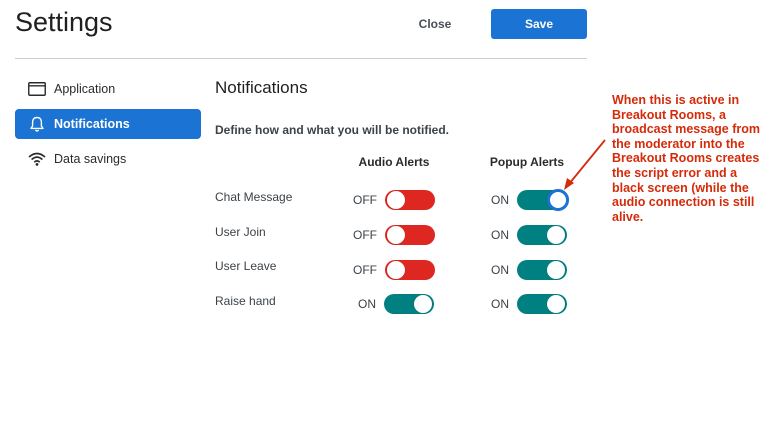 The image size is (769, 442). Describe the element at coordinates (261, 87) in the screenshot. I see `section-title: Notifications` at that location.